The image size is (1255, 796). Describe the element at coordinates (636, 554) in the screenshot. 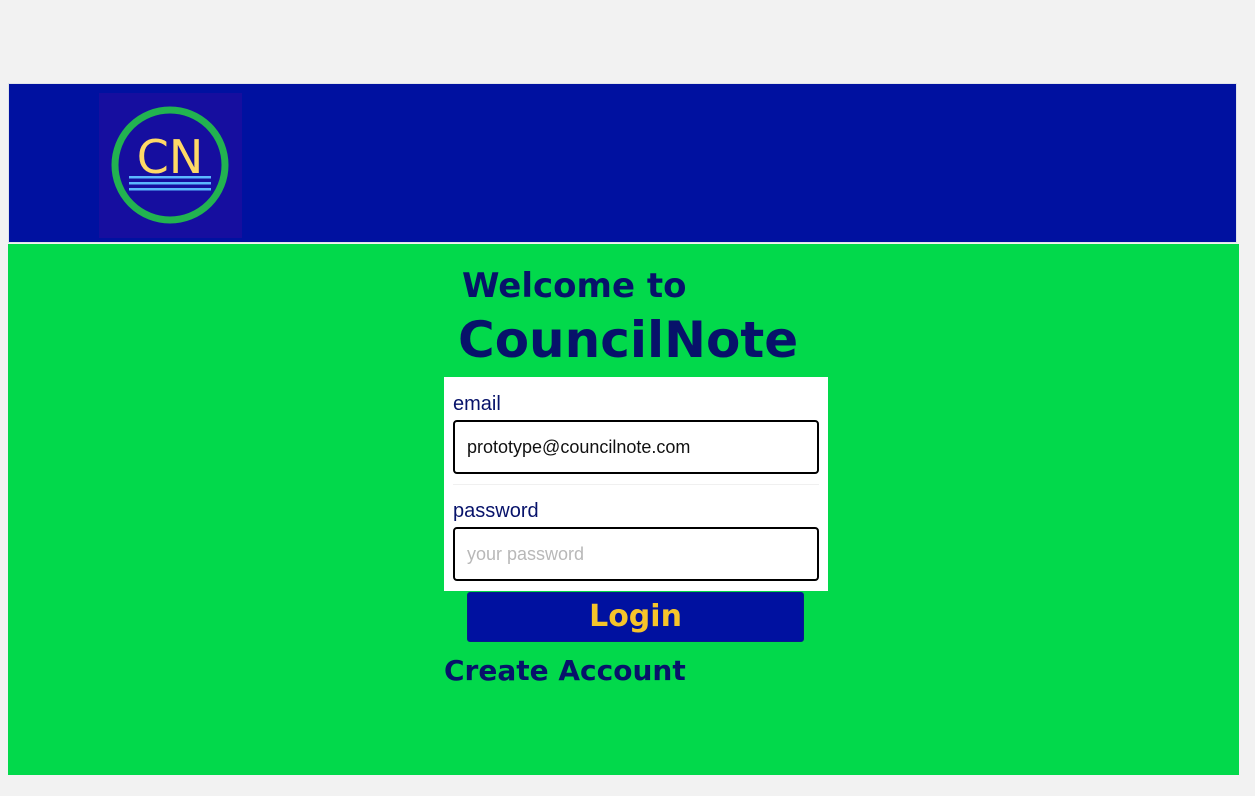

I see `password-field` at that location.